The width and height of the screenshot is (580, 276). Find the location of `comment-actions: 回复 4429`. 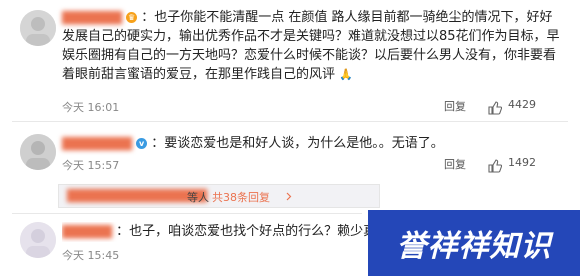

comment-actions: 回复 4429 is located at coordinates (504, 106).